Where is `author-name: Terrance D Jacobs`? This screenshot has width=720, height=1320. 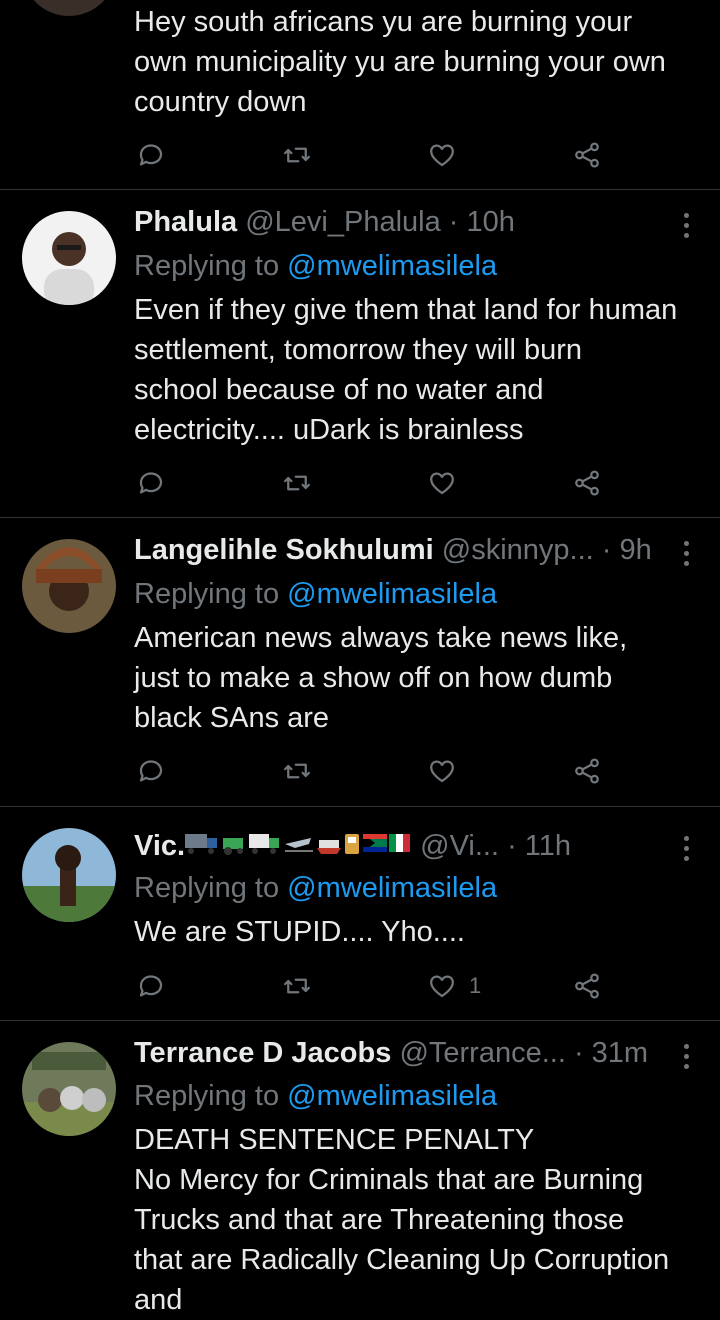 author-name: Terrance D Jacobs is located at coordinates (262, 1053).